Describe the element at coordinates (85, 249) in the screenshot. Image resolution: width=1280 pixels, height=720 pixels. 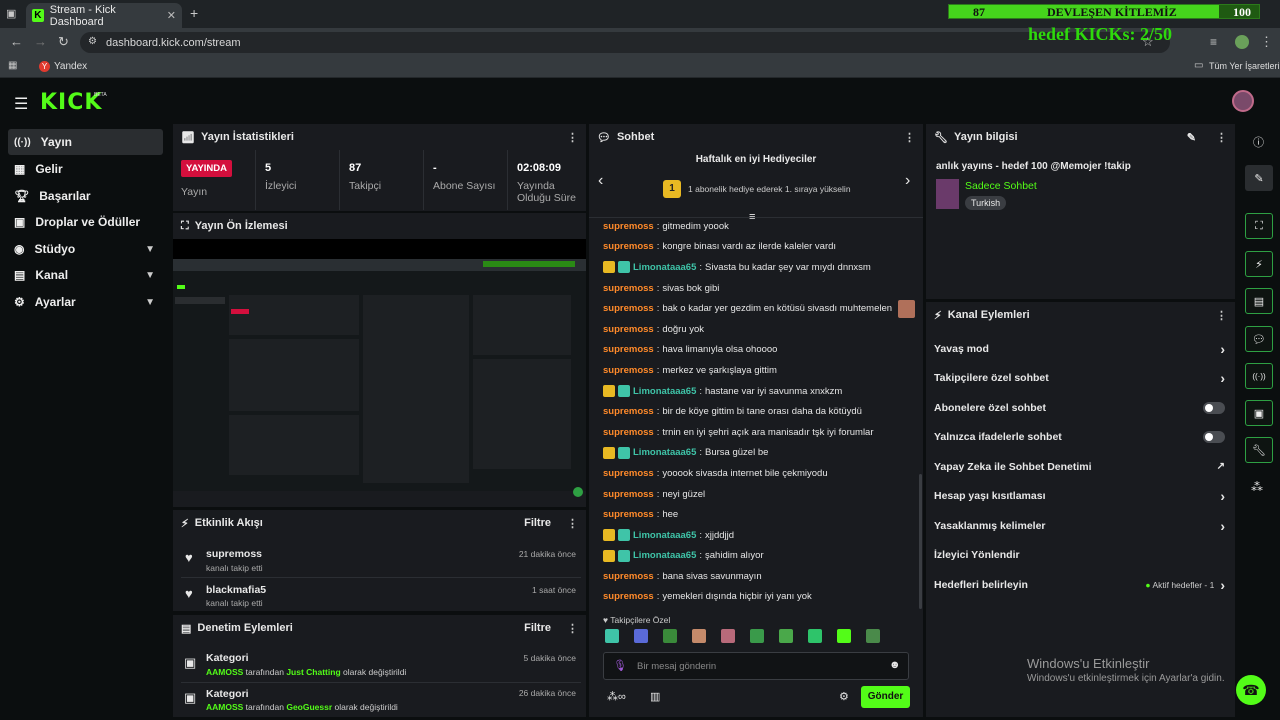
I see `sidebar-item-studyo: ◉ Stüdyo ▼` at that location.